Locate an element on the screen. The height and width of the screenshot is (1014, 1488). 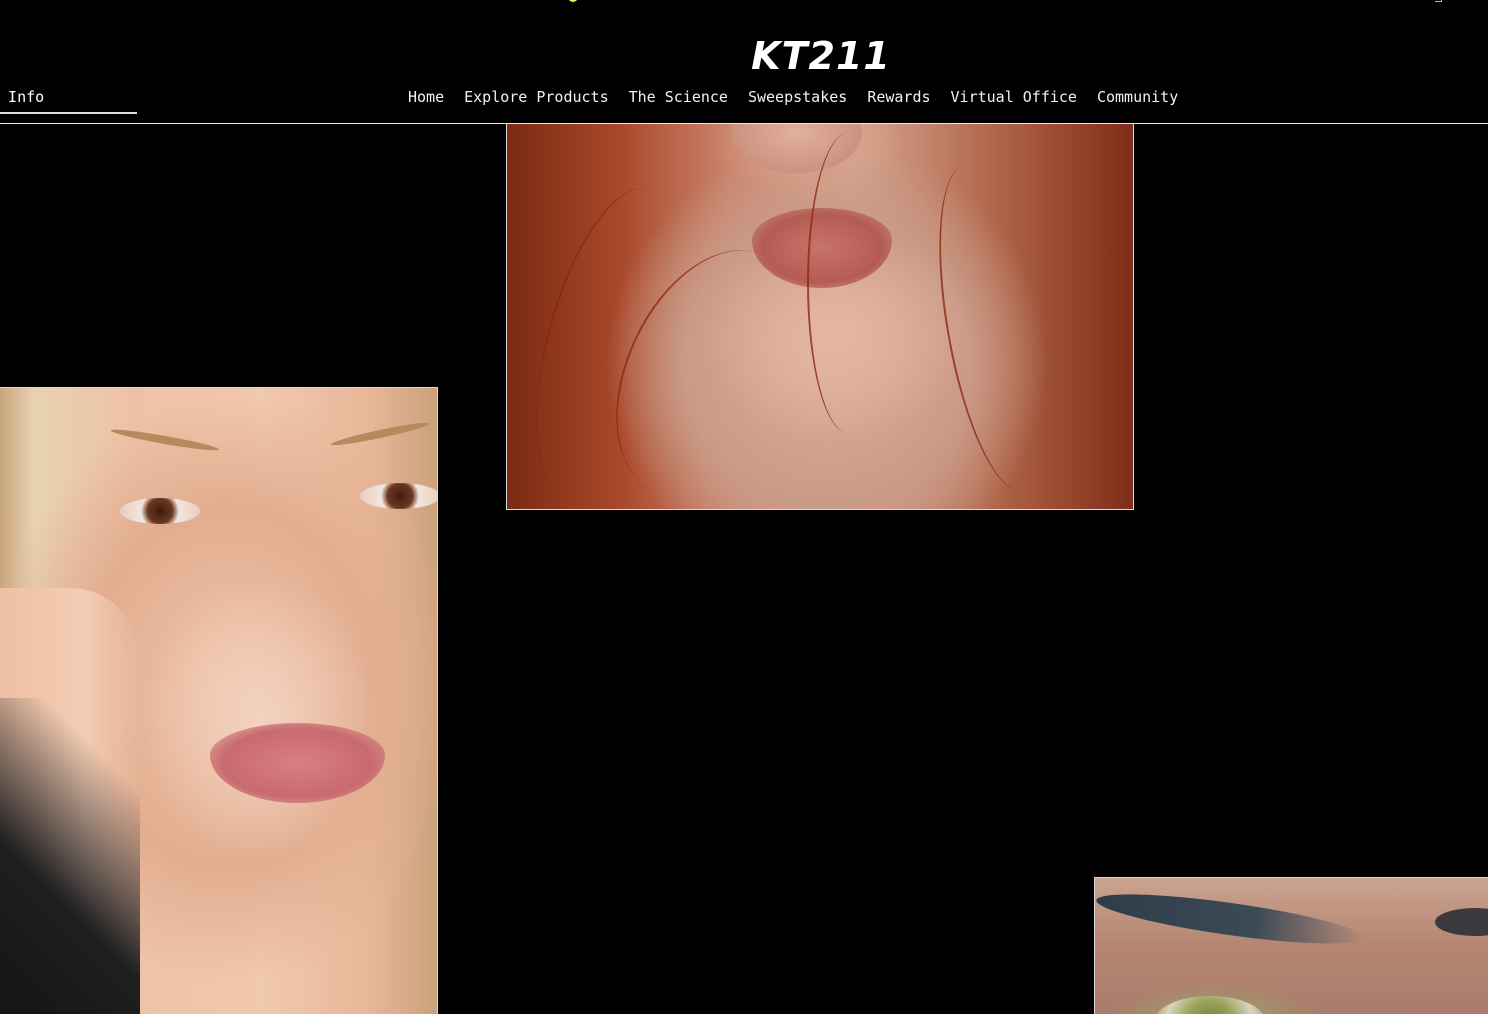
nav-item-virtual-office: Virtual Office is located at coordinates (1014, 97).